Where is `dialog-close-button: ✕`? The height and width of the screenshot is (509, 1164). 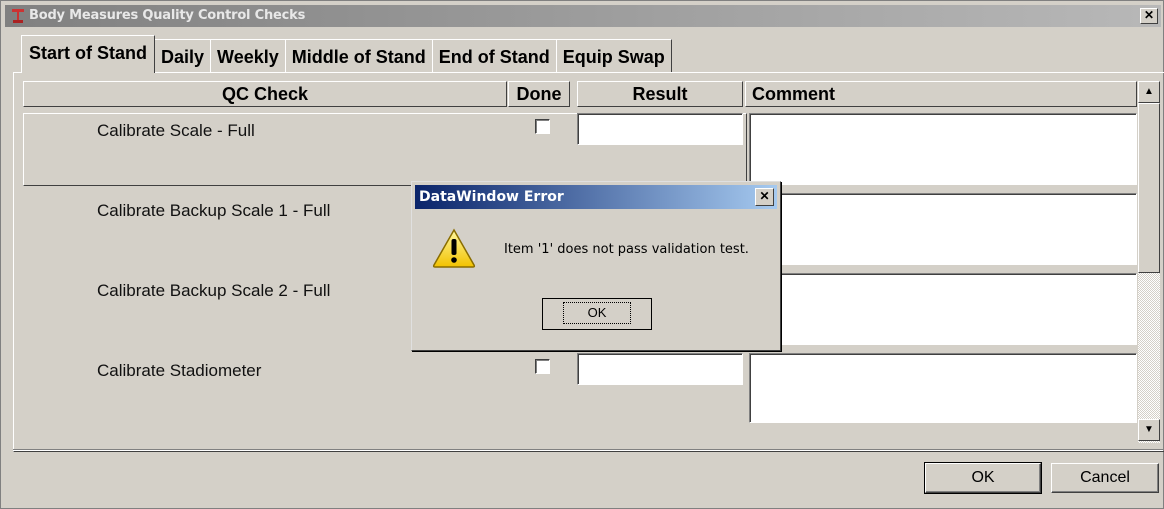
dialog-close-button: ✕ is located at coordinates (764, 197).